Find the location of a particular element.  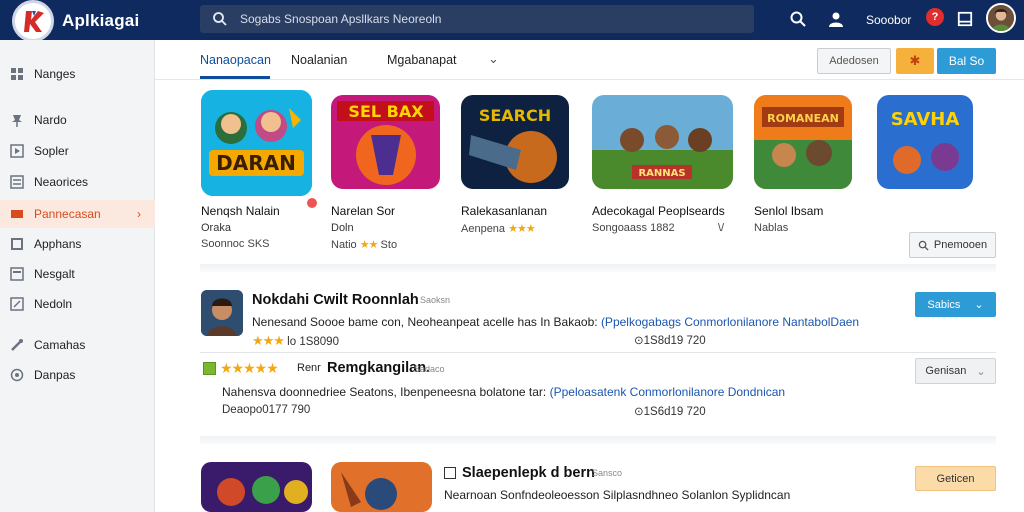

sidebar-item-danpas: Danpas is located at coordinates (77, 375).